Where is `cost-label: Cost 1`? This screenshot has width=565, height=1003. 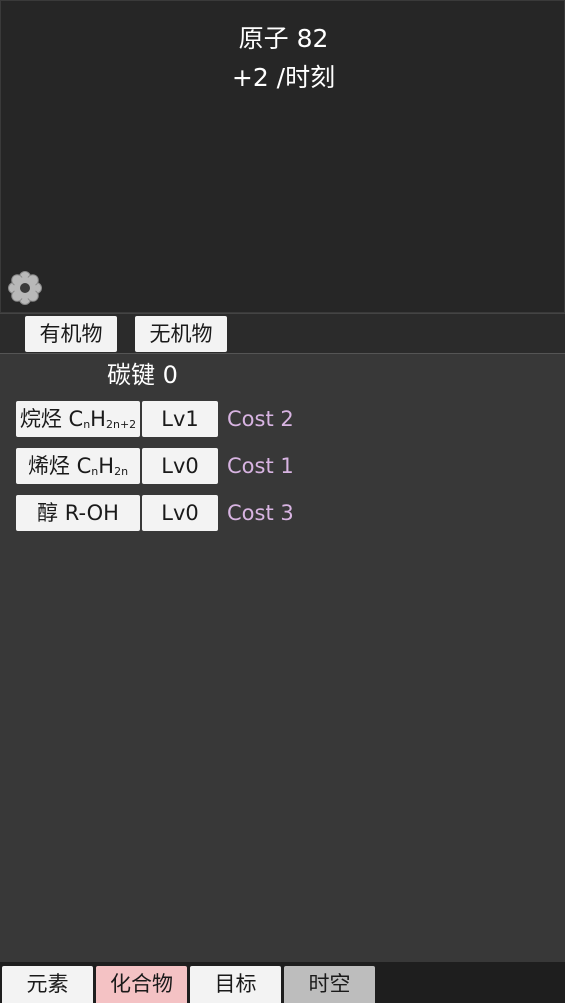 cost-label: Cost 1 is located at coordinates (260, 466).